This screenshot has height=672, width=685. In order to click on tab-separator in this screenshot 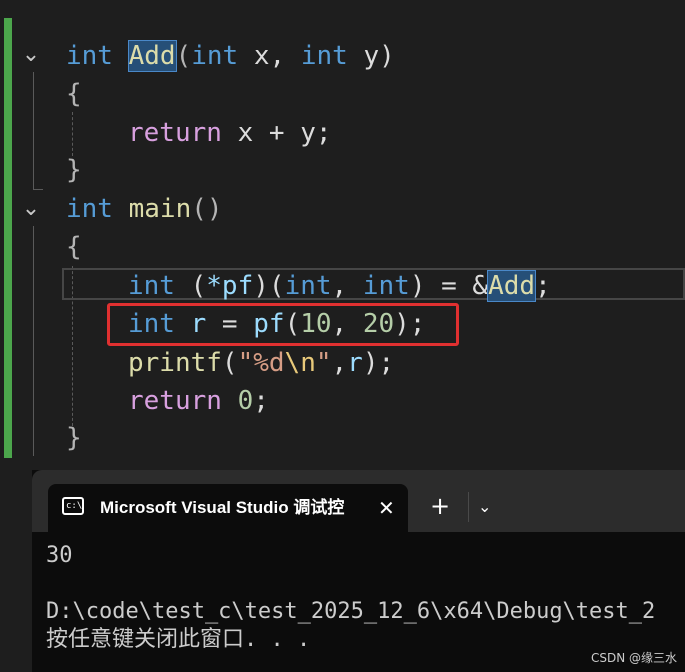, I will do `click(468, 507)`.